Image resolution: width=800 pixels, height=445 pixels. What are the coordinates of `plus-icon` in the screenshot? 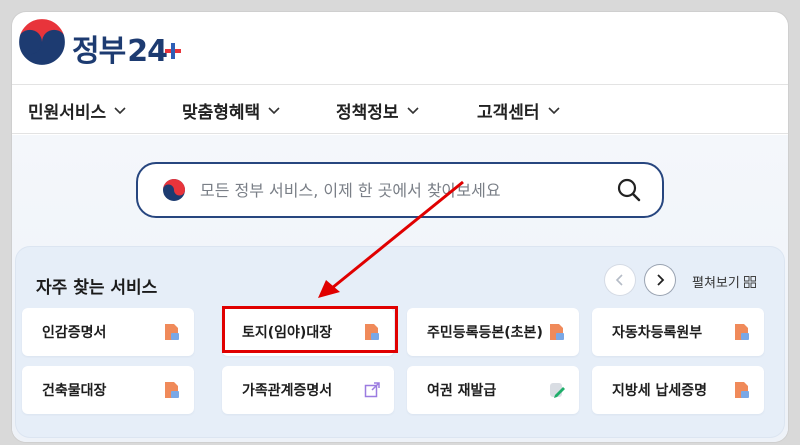 It's located at (172, 51).